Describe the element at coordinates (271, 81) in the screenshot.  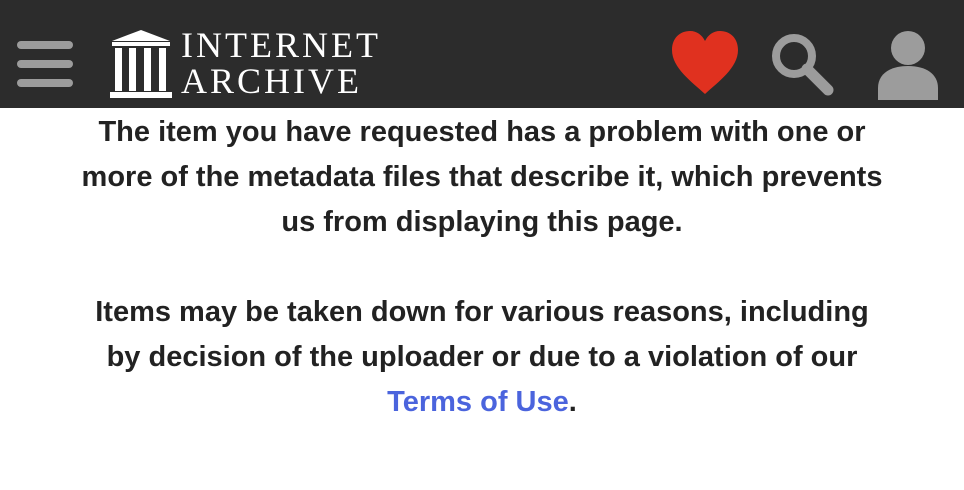
I see `logo-text-archive: ARCHIVE` at that location.